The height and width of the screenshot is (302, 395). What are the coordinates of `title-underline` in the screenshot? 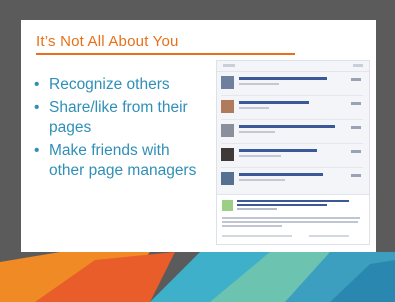 It's located at (165, 54).